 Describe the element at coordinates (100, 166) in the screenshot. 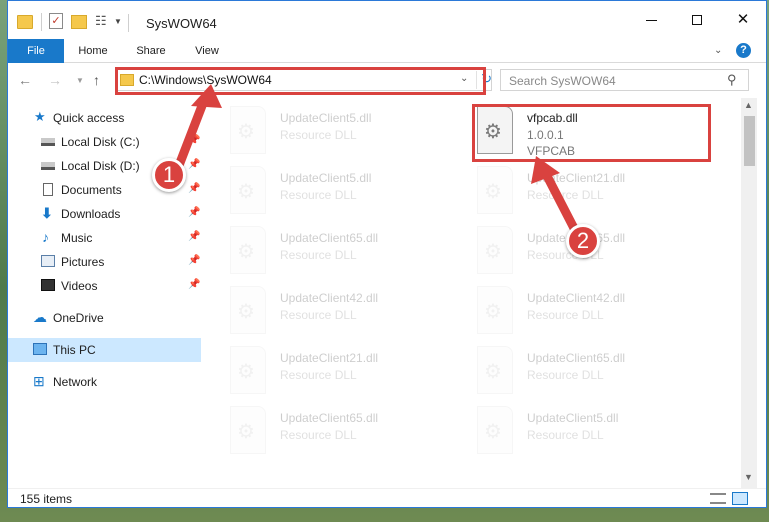

I see `sidebar-item-label: Local Disk (D:)` at that location.